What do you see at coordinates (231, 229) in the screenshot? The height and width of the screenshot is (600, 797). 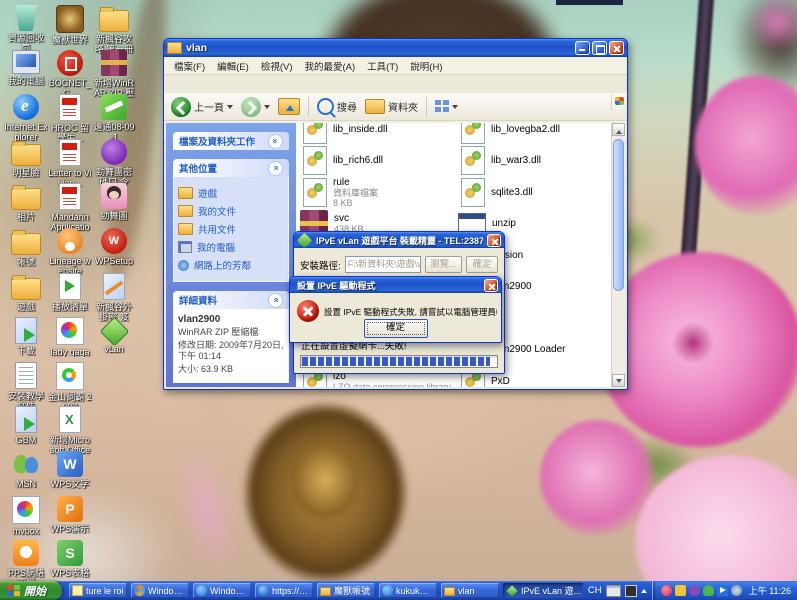 I see `place-link: 共用文件` at bounding box center [231, 229].